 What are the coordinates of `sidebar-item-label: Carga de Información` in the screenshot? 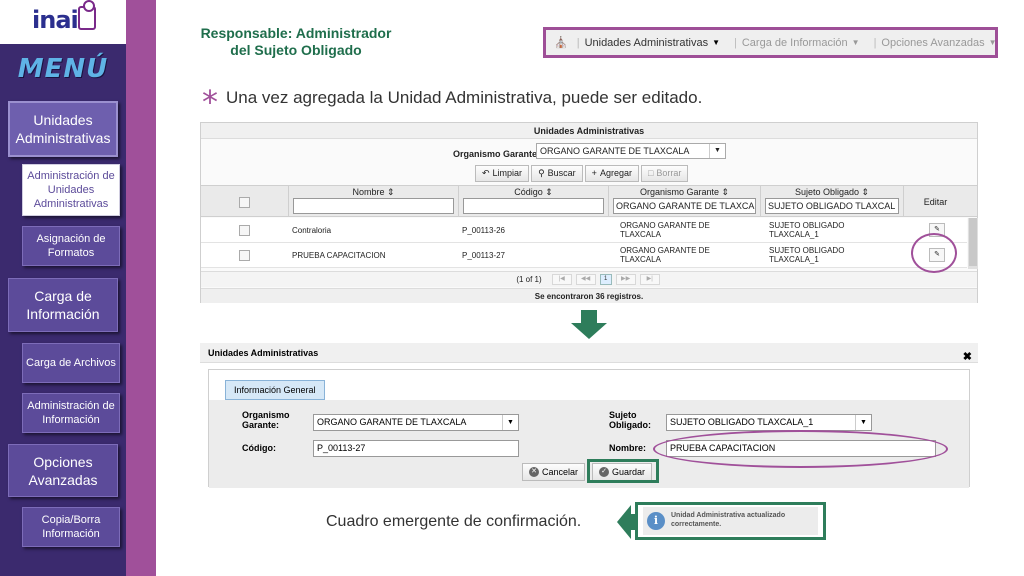 It's located at (63, 305).